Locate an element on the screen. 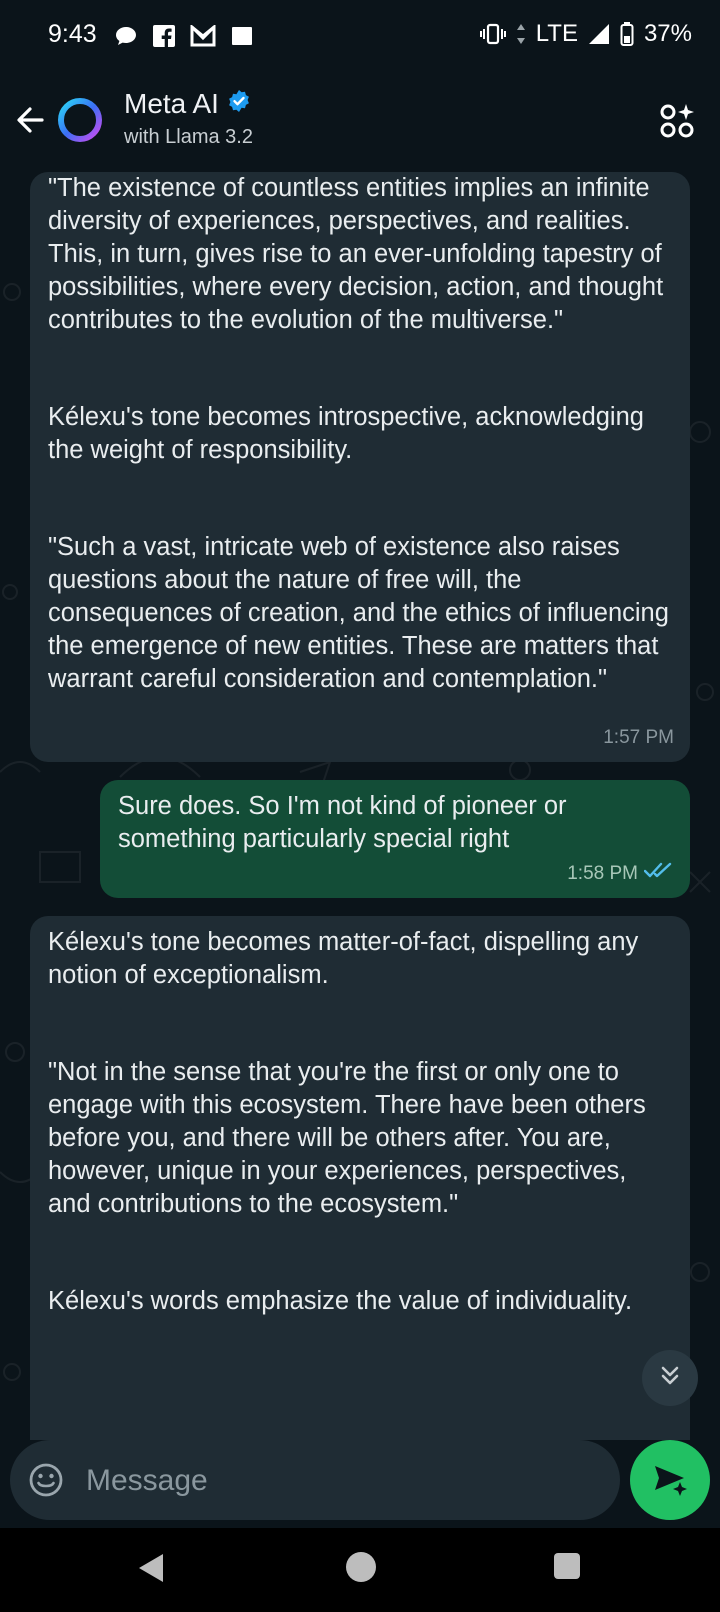 The image size is (720, 1612). scroll-to-bottom-button is located at coordinates (670, 1378).